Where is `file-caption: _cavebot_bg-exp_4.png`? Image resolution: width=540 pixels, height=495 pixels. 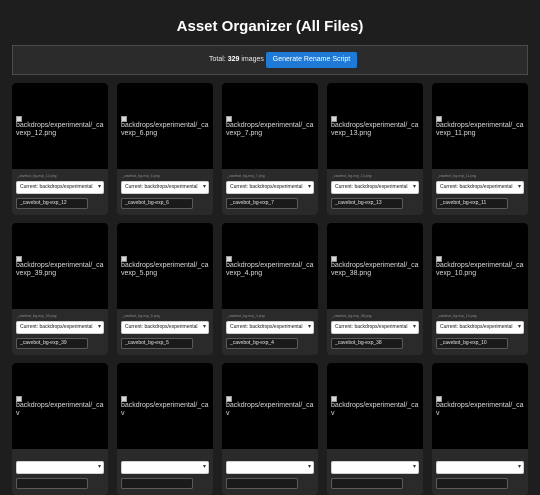 file-caption: _cavebot_bg-exp_4.png is located at coordinates (246, 316).